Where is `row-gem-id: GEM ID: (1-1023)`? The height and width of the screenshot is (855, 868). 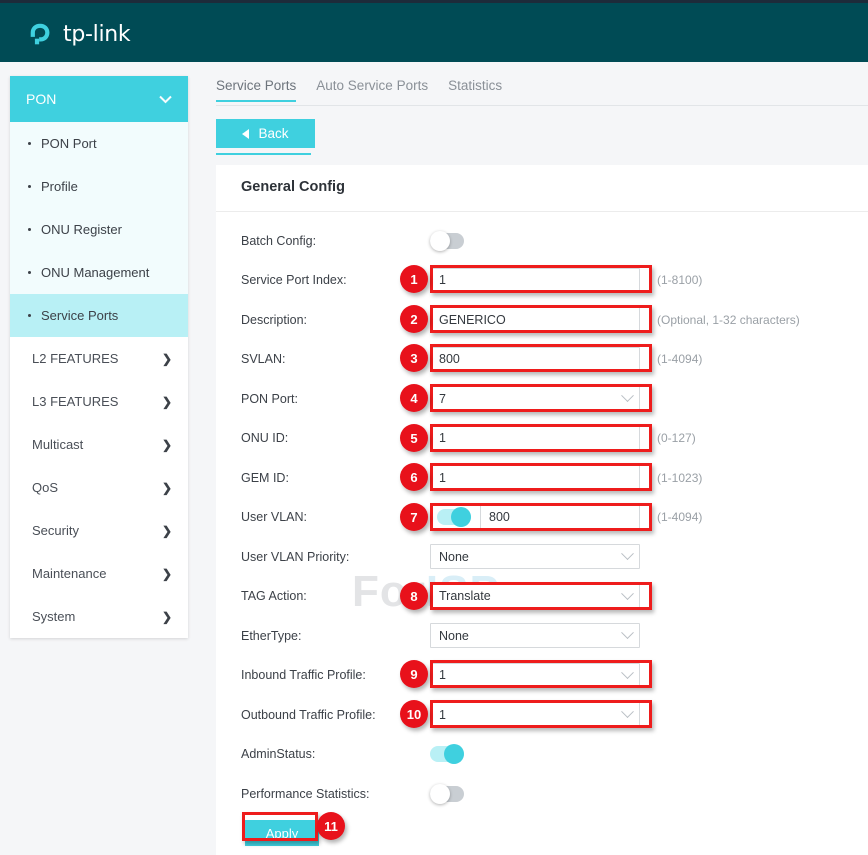
row-gem-id: GEM ID: (1-1023) is located at coordinates (542, 478).